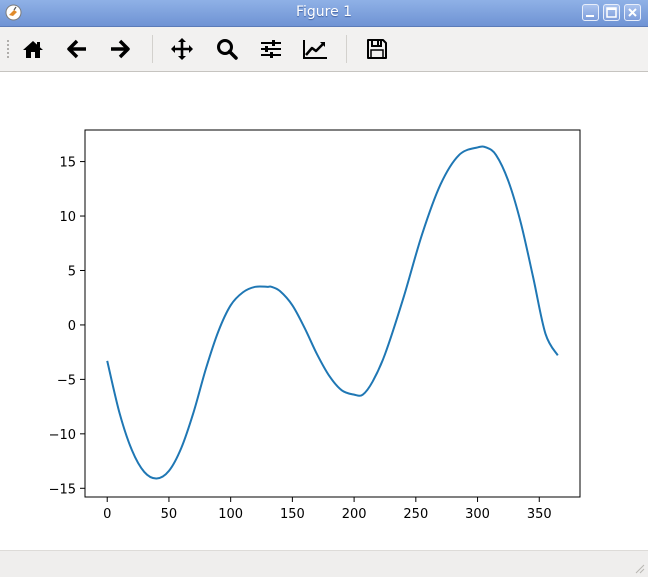 The width and height of the screenshot is (648, 577). Describe the element at coordinates (66, 380) in the screenshot. I see `y-tick-label: −5` at that location.